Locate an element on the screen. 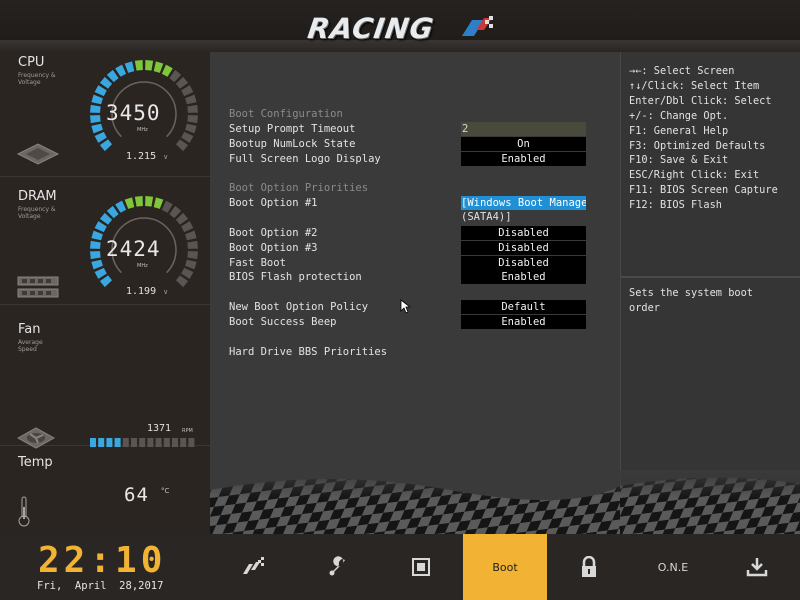 This screenshot has height=600, width=800. help-key-line: F10: Save & Exit is located at coordinates (679, 160).